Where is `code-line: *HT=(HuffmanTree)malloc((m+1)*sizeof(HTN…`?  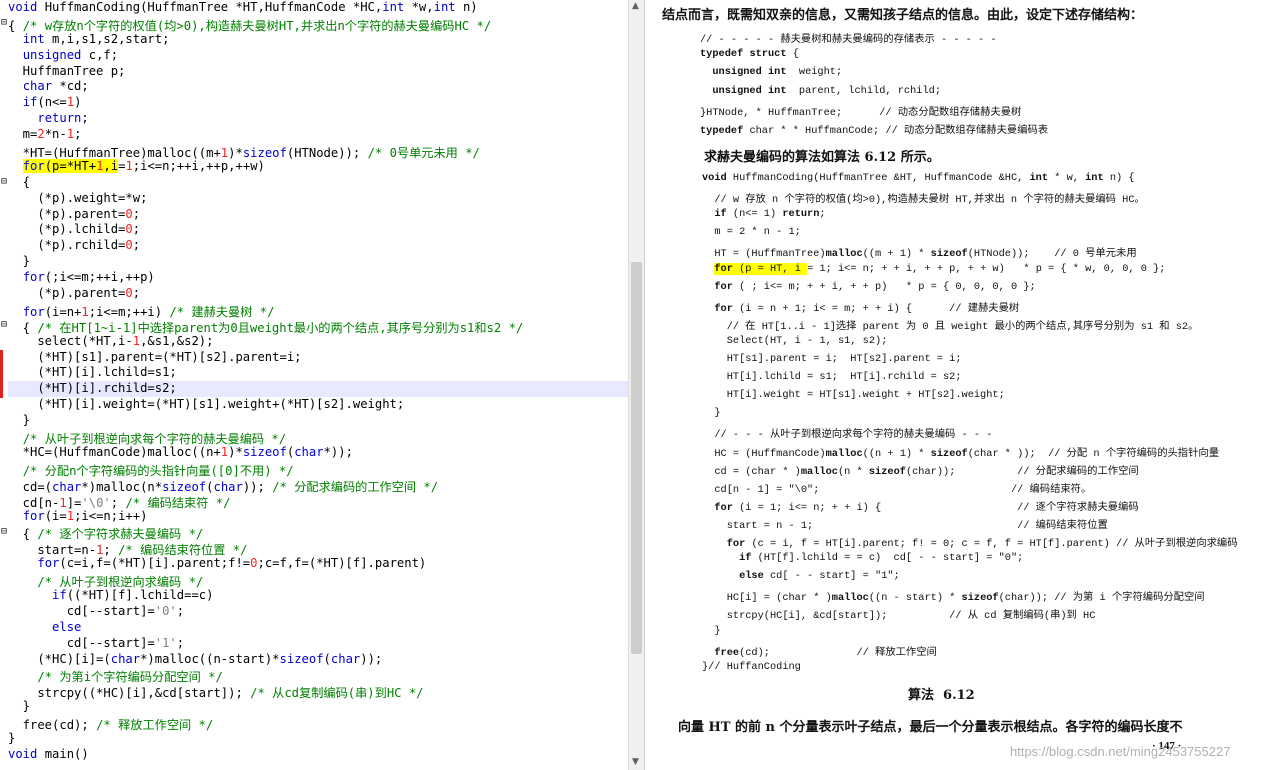
code-line: *HT=(HuffmanTree)malloc((m+1)*sizeof(HTN… is located at coordinates (318, 151).